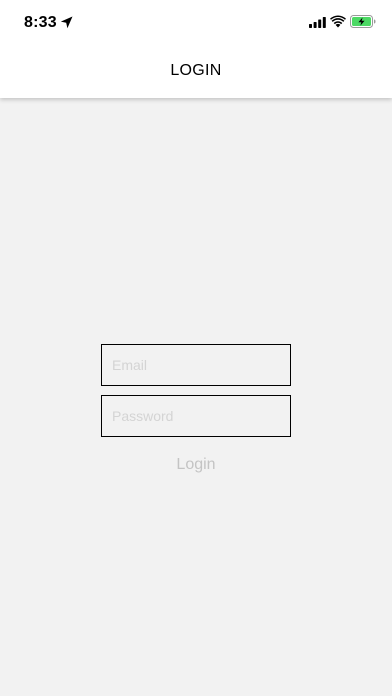  What do you see at coordinates (196, 70) in the screenshot?
I see `page-title: LOGIN` at bounding box center [196, 70].